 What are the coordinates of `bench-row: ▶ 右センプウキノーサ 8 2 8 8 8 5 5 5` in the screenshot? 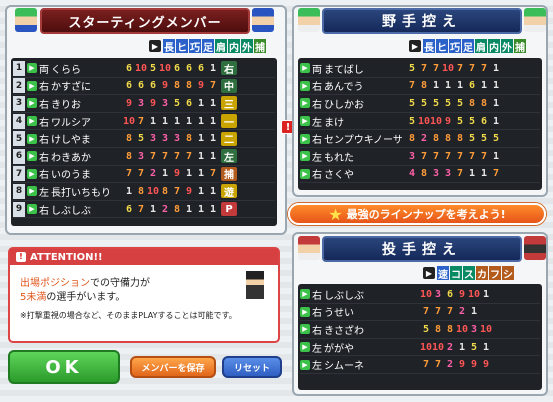 It's located at (420, 139).